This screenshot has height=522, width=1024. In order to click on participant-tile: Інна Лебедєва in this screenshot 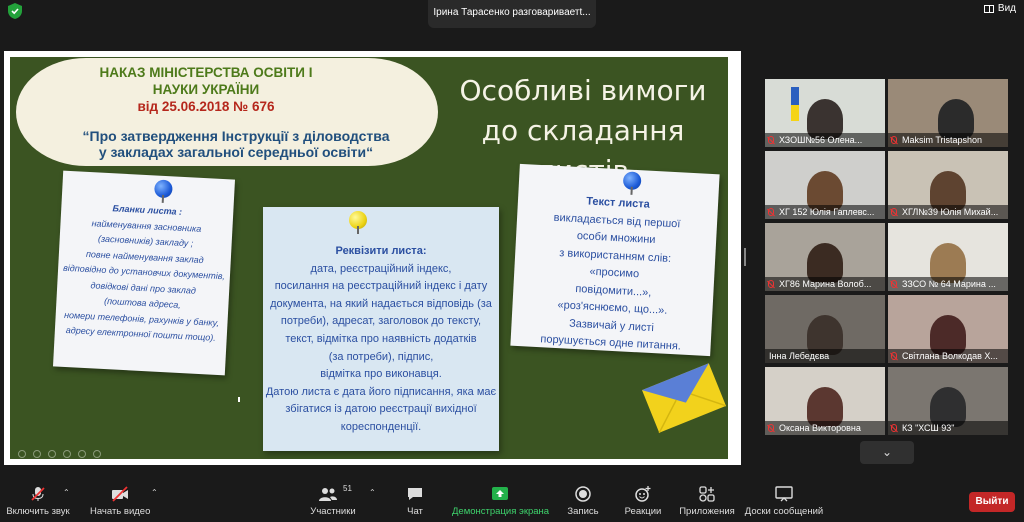, I will do `click(825, 329)`.